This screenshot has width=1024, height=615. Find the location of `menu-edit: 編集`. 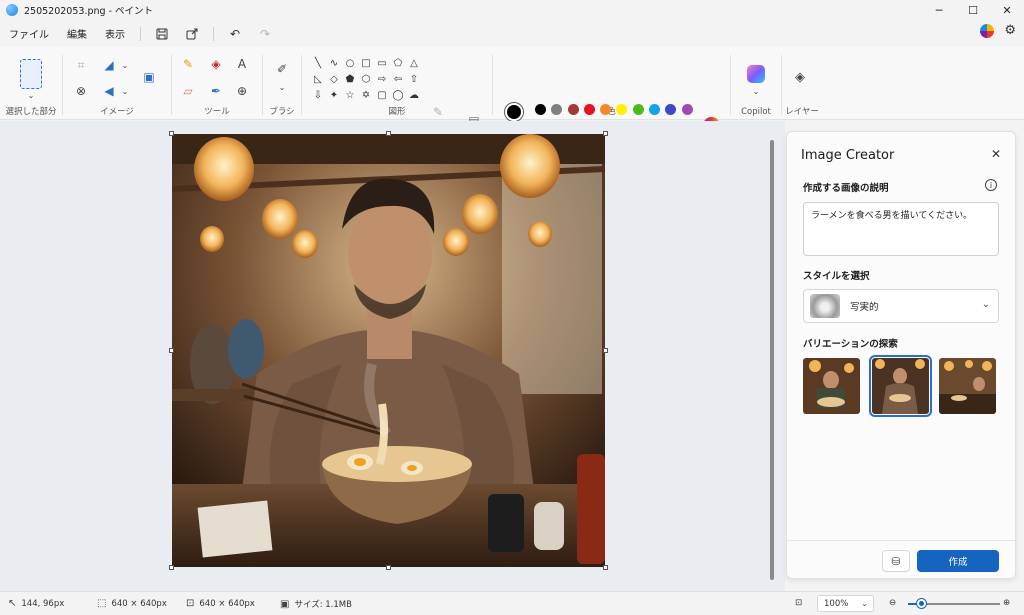

menu-edit: 編集 is located at coordinates (77, 33).